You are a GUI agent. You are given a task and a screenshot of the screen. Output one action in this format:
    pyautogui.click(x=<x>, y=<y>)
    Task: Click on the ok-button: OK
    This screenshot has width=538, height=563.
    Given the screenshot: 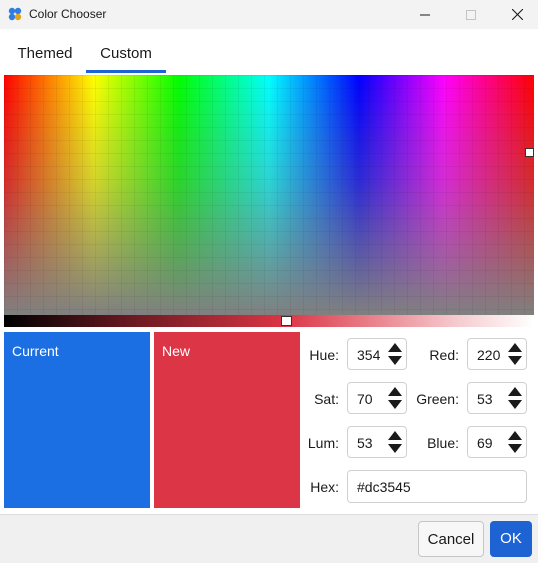 What is the action you would take?
    pyautogui.click(x=511, y=539)
    